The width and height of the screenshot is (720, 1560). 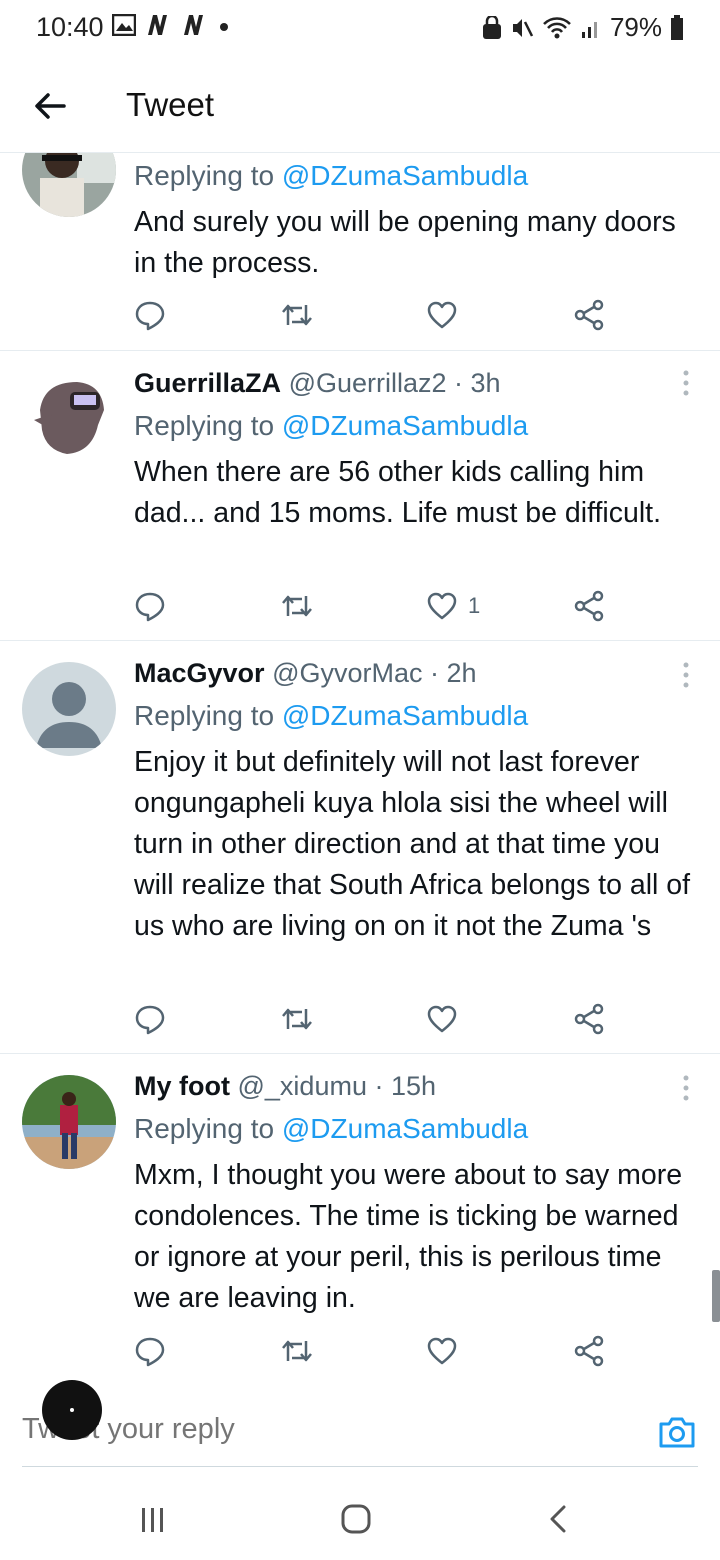 What do you see at coordinates (124, 25) in the screenshot?
I see `image-icon` at bounding box center [124, 25].